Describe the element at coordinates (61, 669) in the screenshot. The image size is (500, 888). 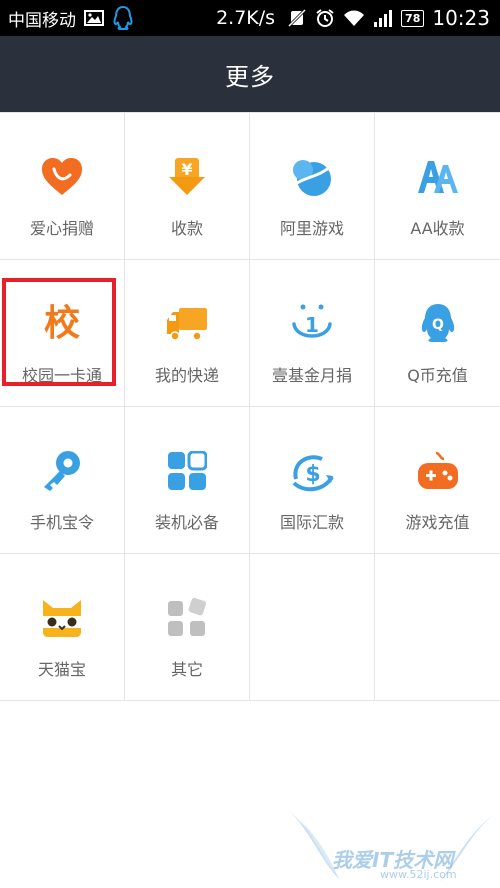
I see `grid-item-label: 天猫宝` at that location.